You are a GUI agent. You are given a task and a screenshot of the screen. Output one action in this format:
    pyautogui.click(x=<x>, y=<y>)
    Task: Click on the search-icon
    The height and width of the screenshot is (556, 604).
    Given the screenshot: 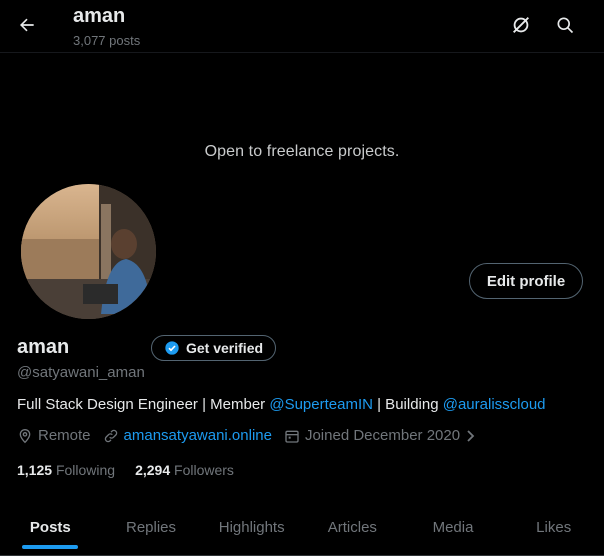 What is the action you would take?
    pyautogui.click(x=565, y=25)
    